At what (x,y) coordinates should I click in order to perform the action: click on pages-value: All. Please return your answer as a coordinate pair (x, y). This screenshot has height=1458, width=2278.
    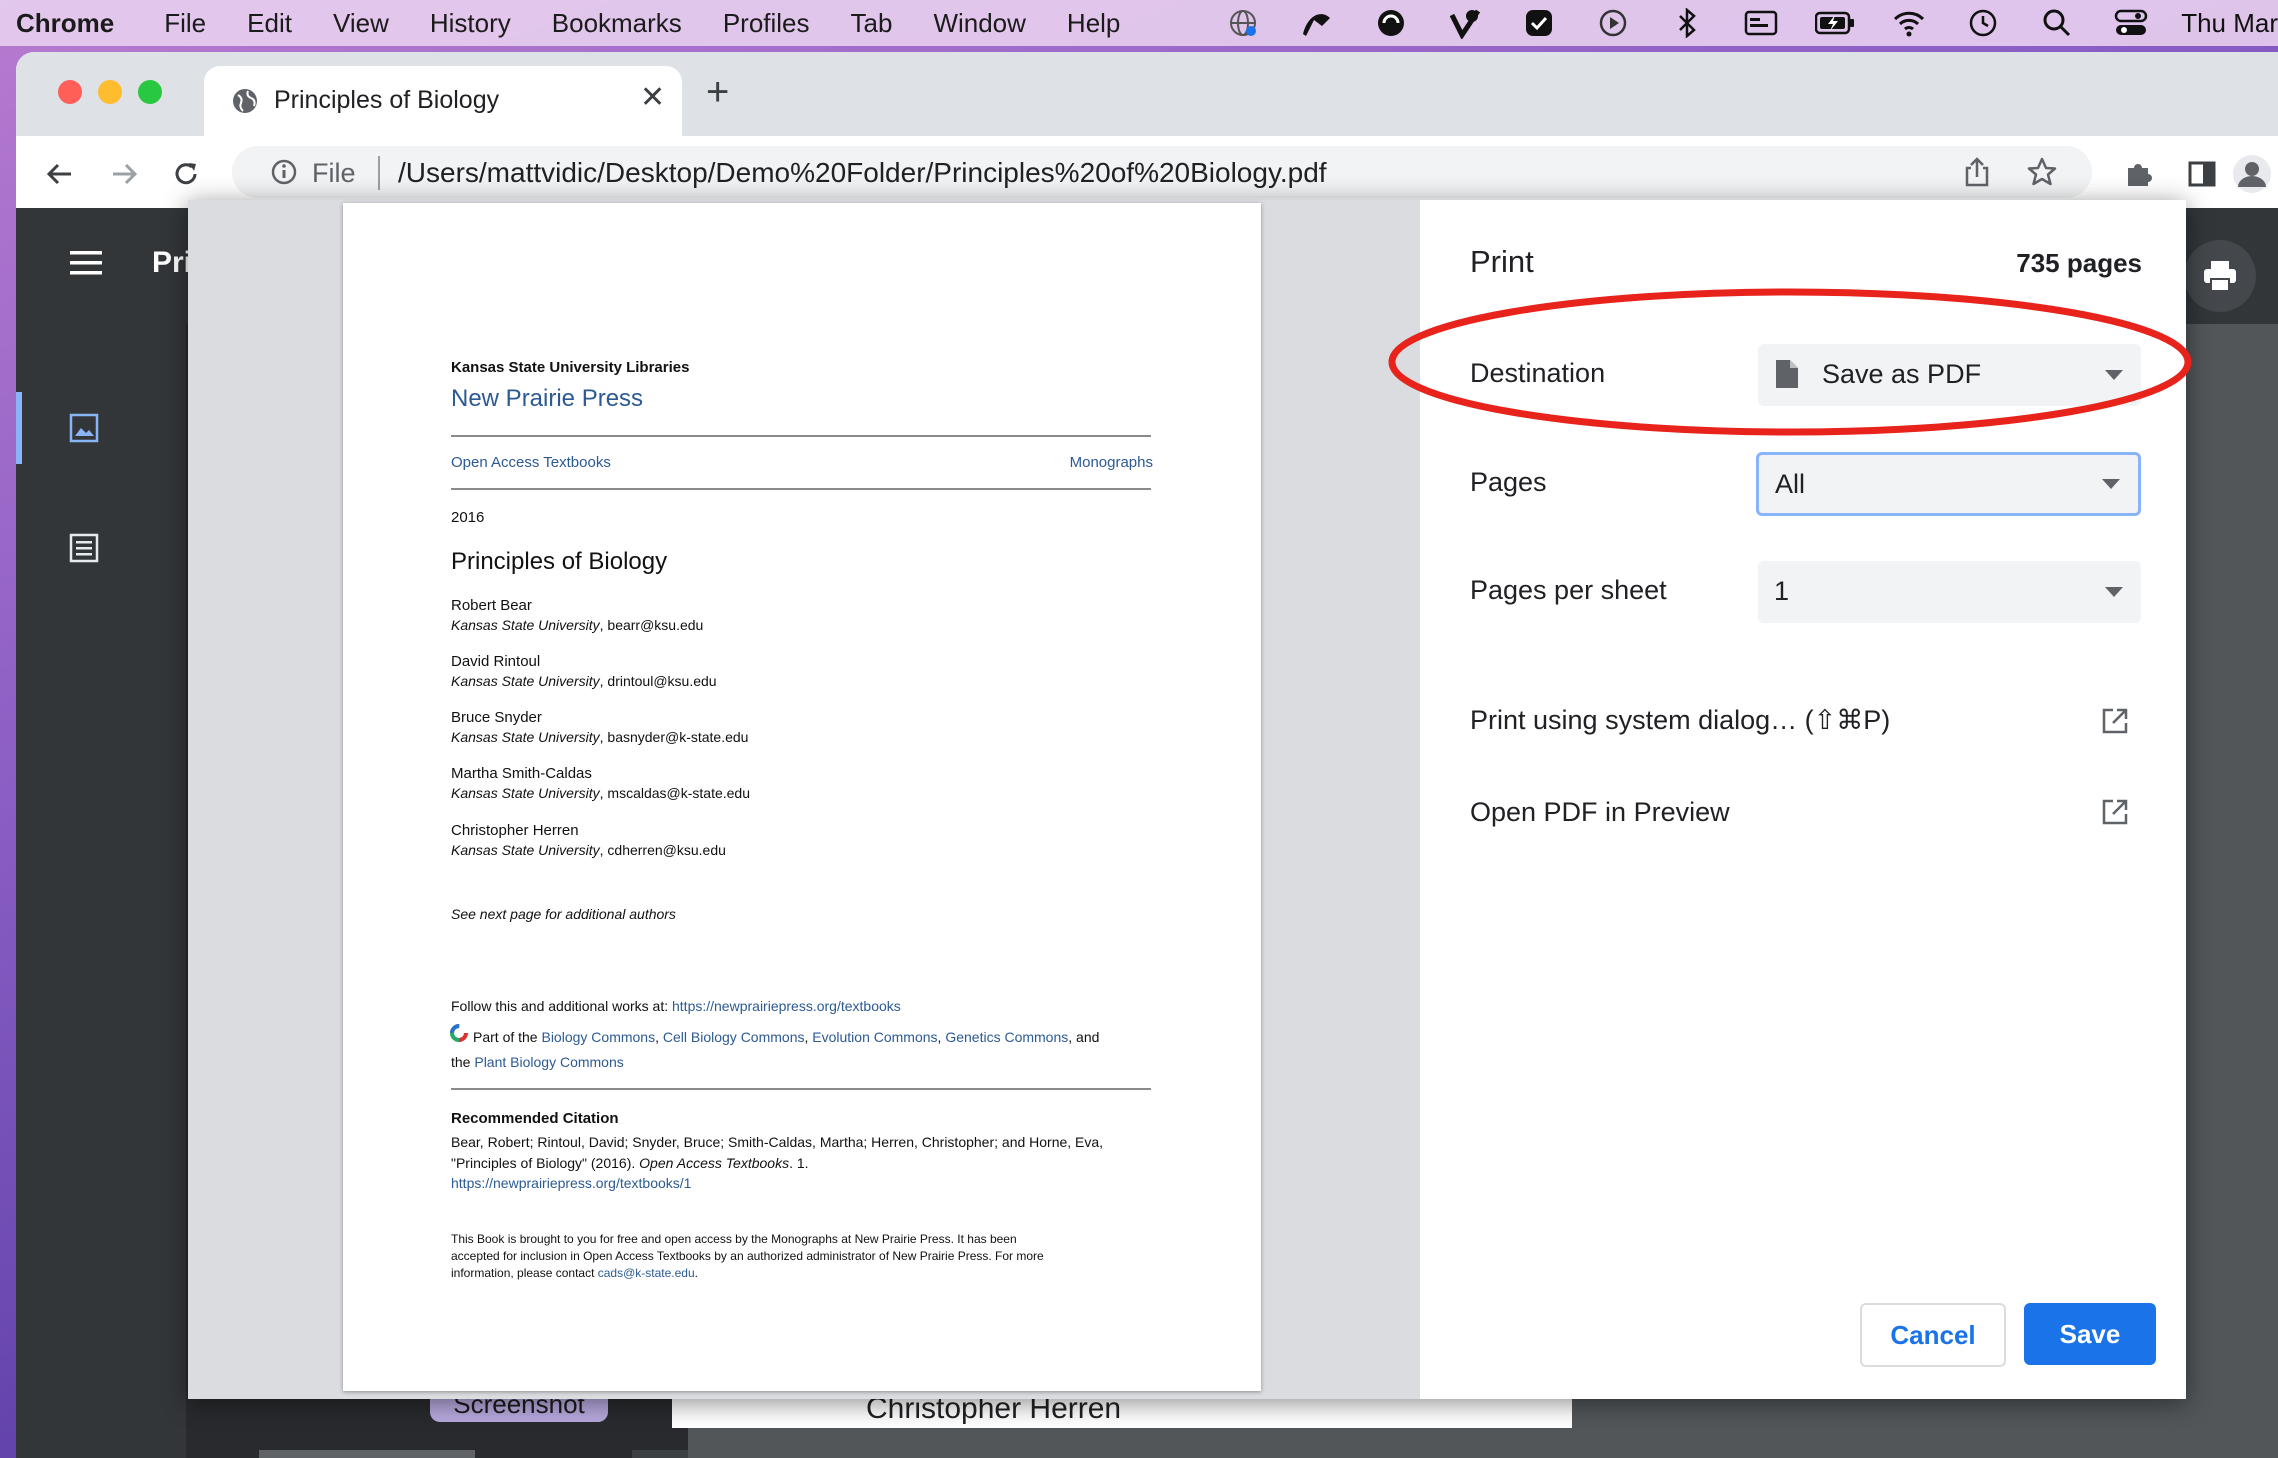
    Looking at the image, I should click on (1790, 484).